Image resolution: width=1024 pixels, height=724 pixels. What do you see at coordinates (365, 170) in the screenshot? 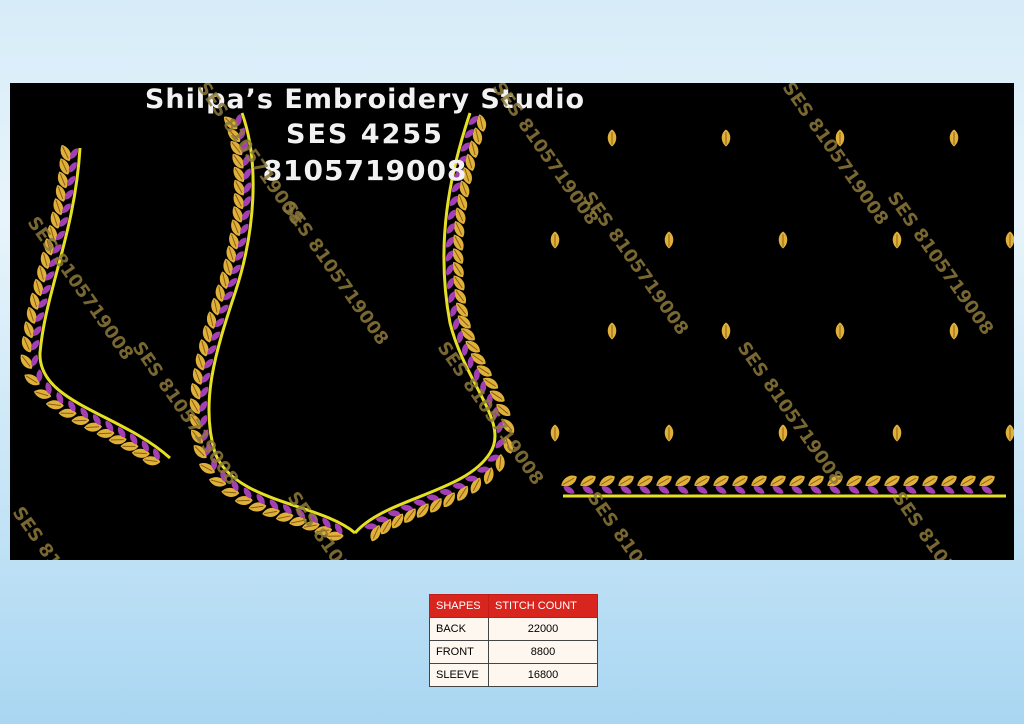
I see `phone-number: 8105719008` at bounding box center [365, 170].